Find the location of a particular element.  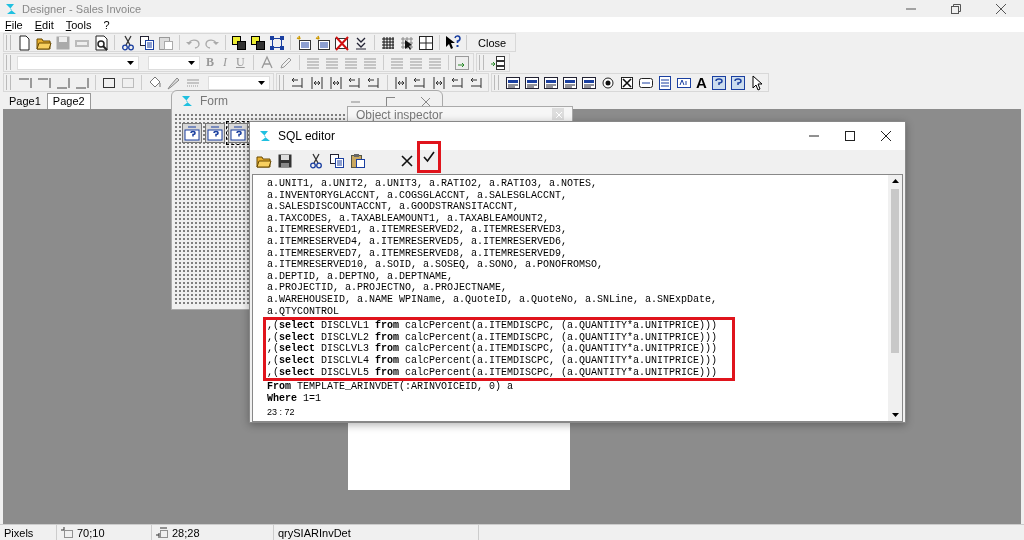

text-tool-button: A is located at coordinates (701, 82).